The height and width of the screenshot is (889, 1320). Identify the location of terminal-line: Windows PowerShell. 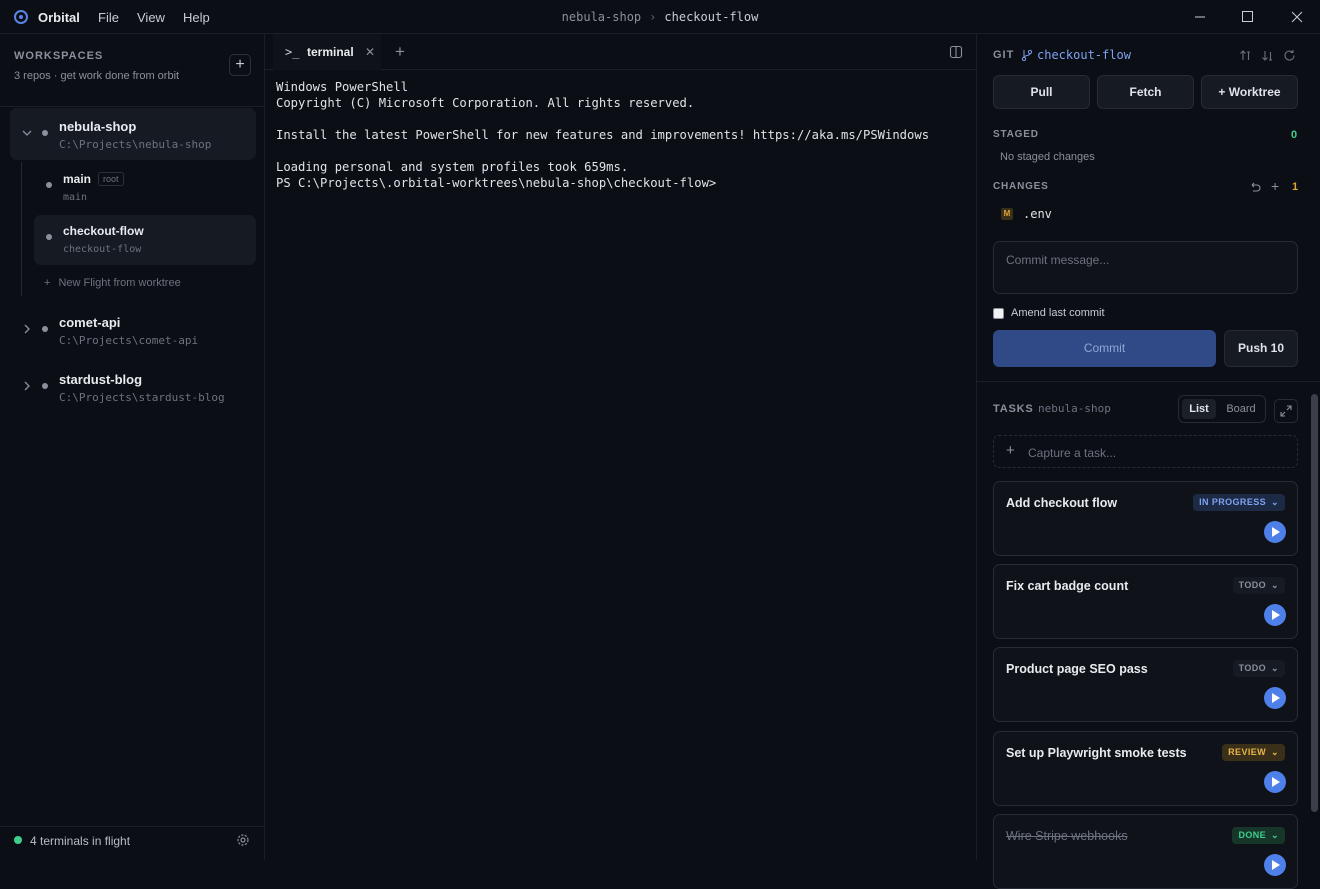
(342, 87).